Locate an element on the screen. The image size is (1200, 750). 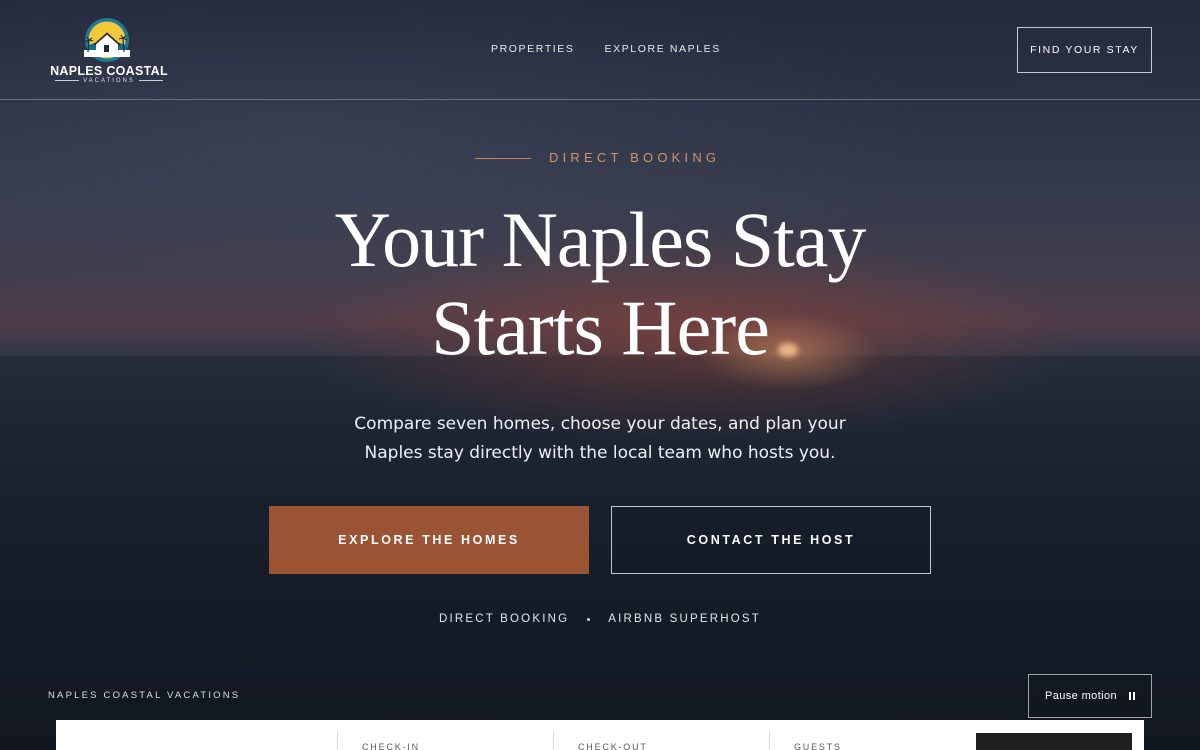
headline-line-1: Your Naples Stay is located at coordinates (600, 239).